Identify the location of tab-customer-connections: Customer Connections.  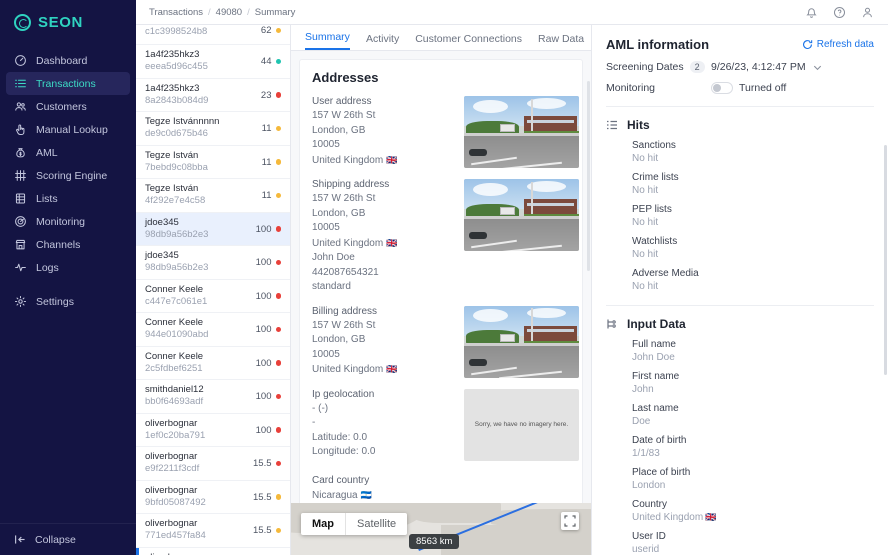
(468, 41).